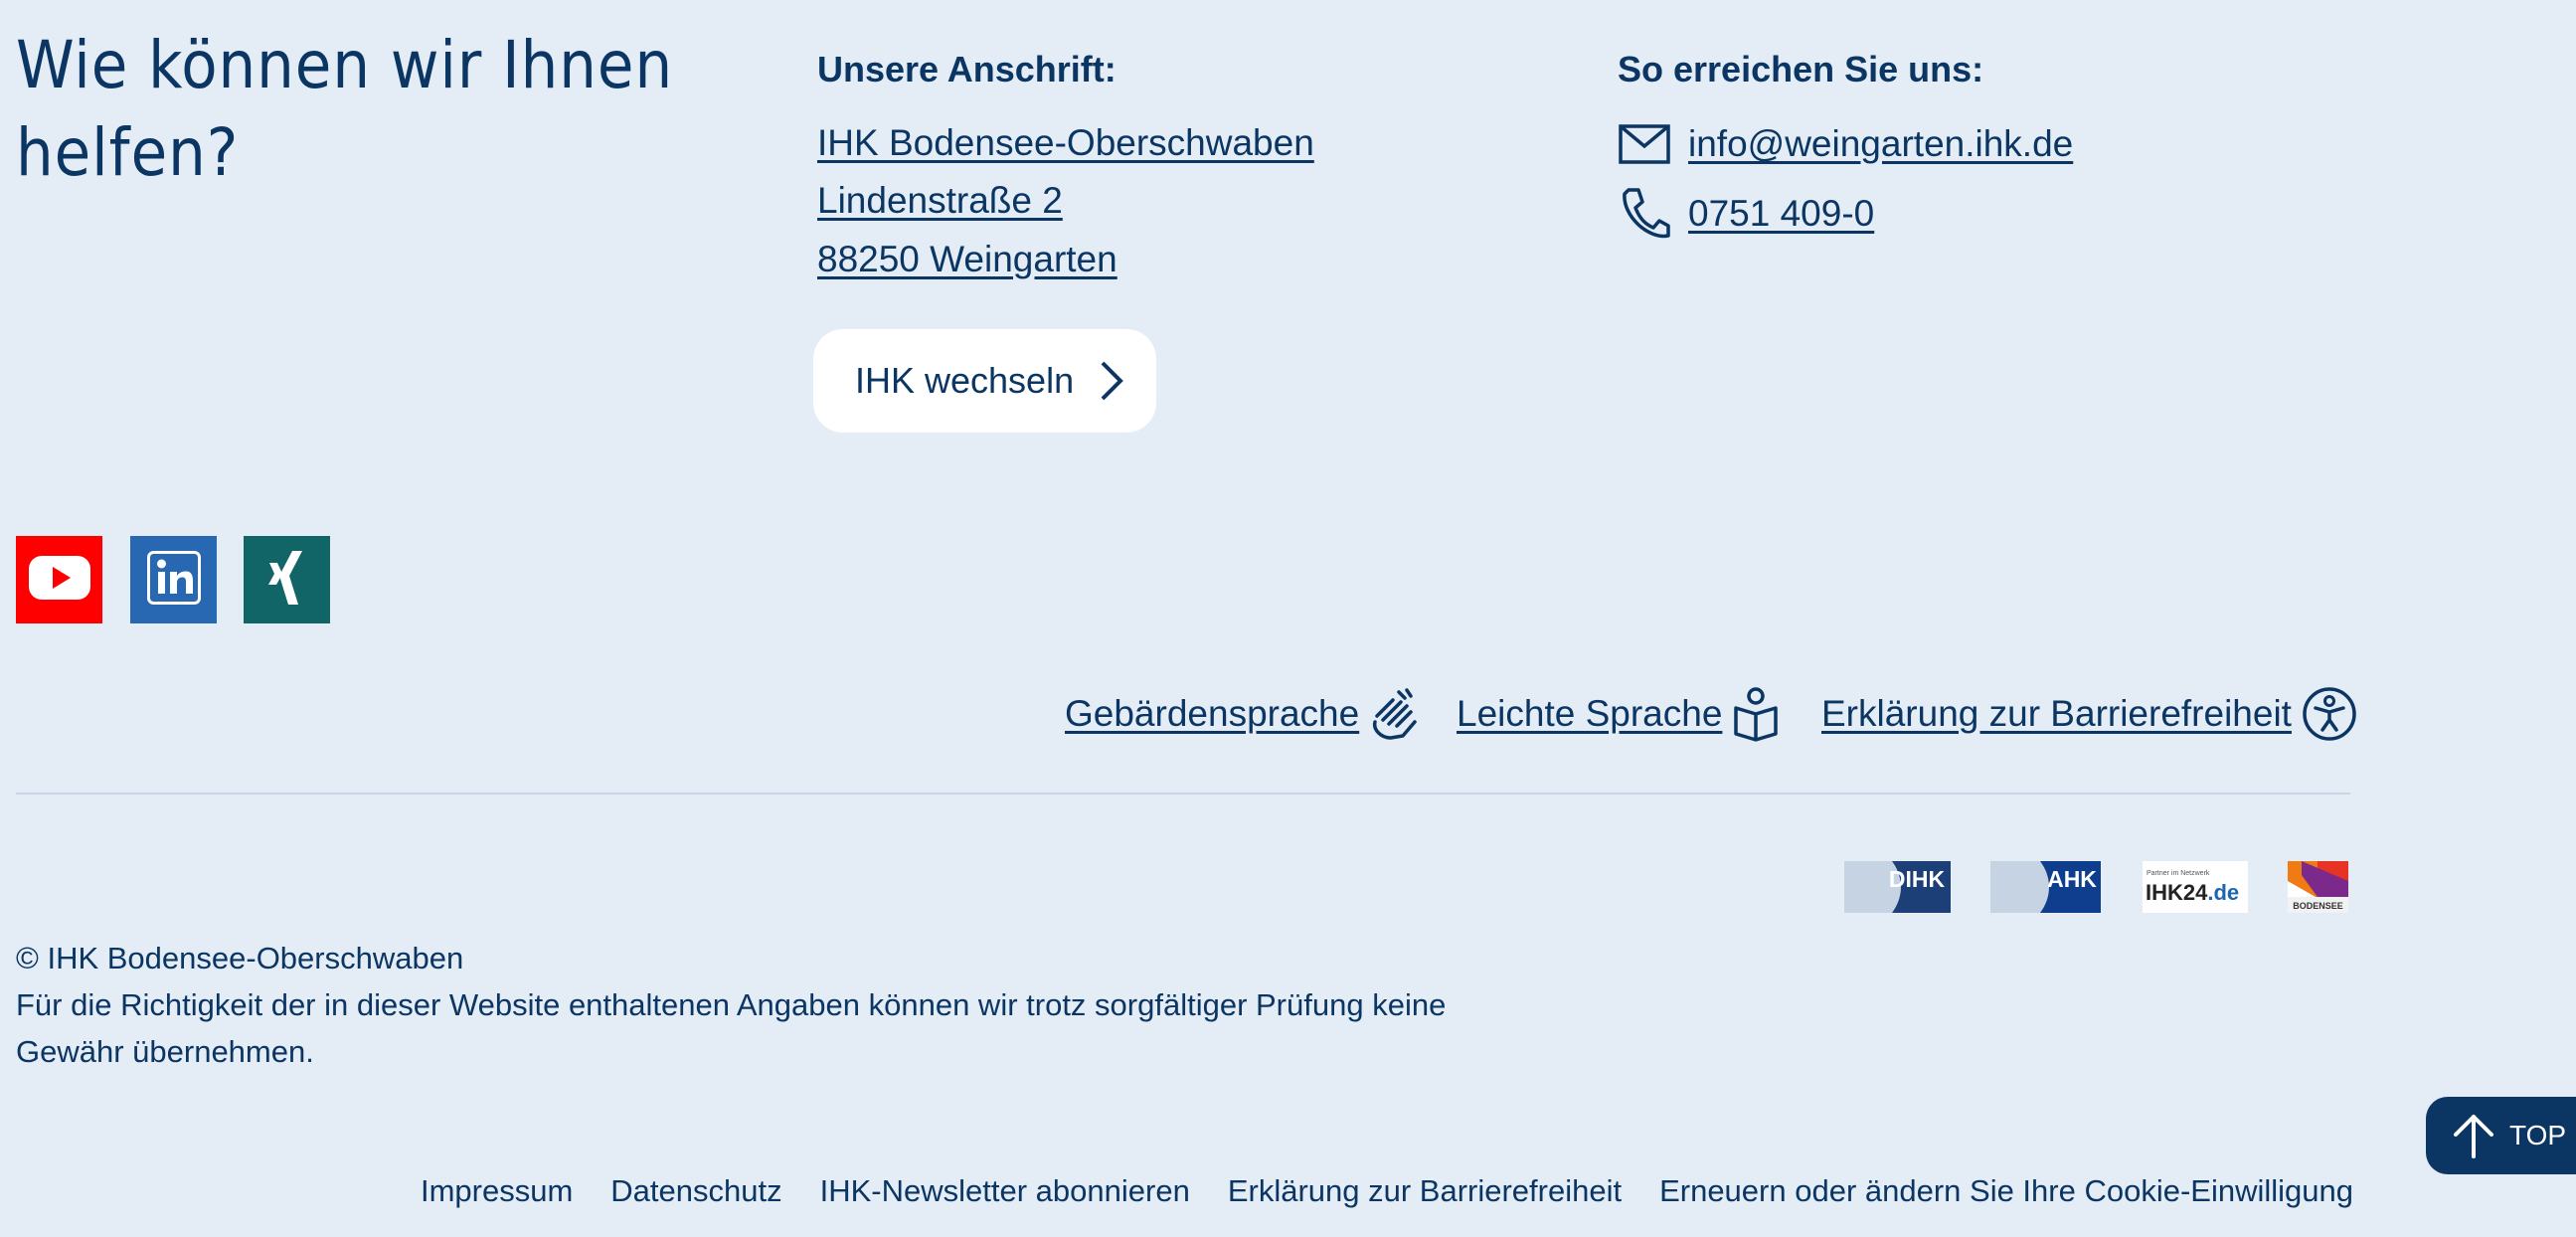 Image resolution: width=2576 pixels, height=1237 pixels. Describe the element at coordinates (1644, 214) in the screenshot. I see `phone-icon` at that location.